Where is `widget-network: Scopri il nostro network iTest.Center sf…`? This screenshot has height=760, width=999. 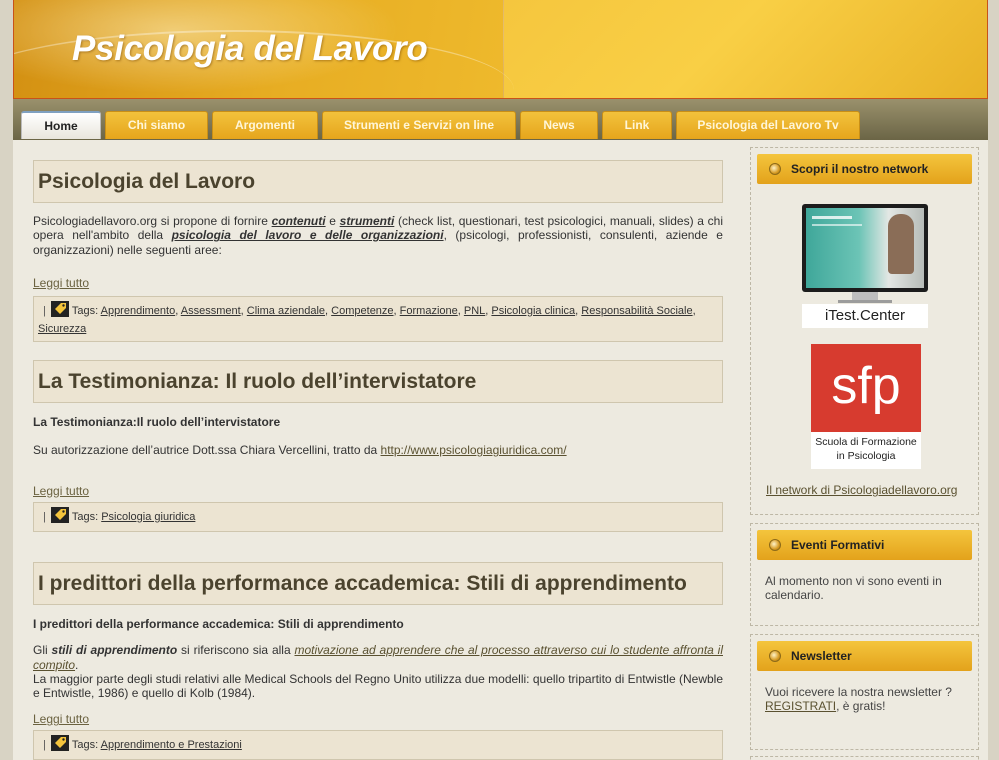 widget-network: Scopri il nostro network iTest.Center sf… is located at coordinates (864, 331).